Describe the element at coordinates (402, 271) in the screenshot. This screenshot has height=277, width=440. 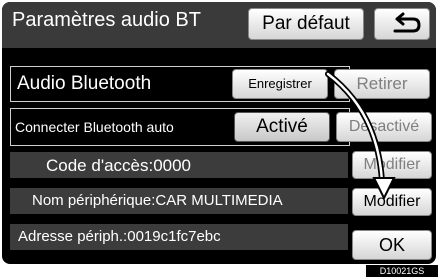
I see `figure-code: D10021GS` at that location.